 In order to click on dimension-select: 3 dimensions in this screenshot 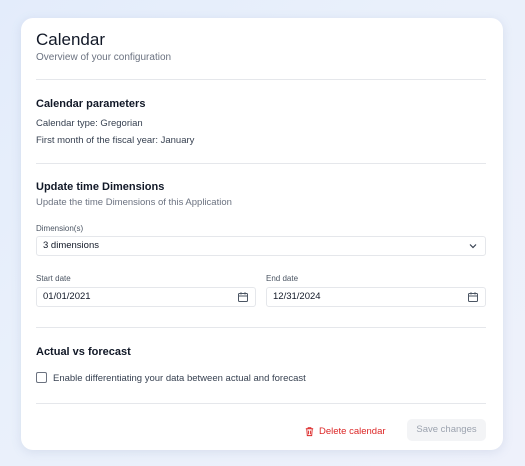, I will do `click(261, 246)`.